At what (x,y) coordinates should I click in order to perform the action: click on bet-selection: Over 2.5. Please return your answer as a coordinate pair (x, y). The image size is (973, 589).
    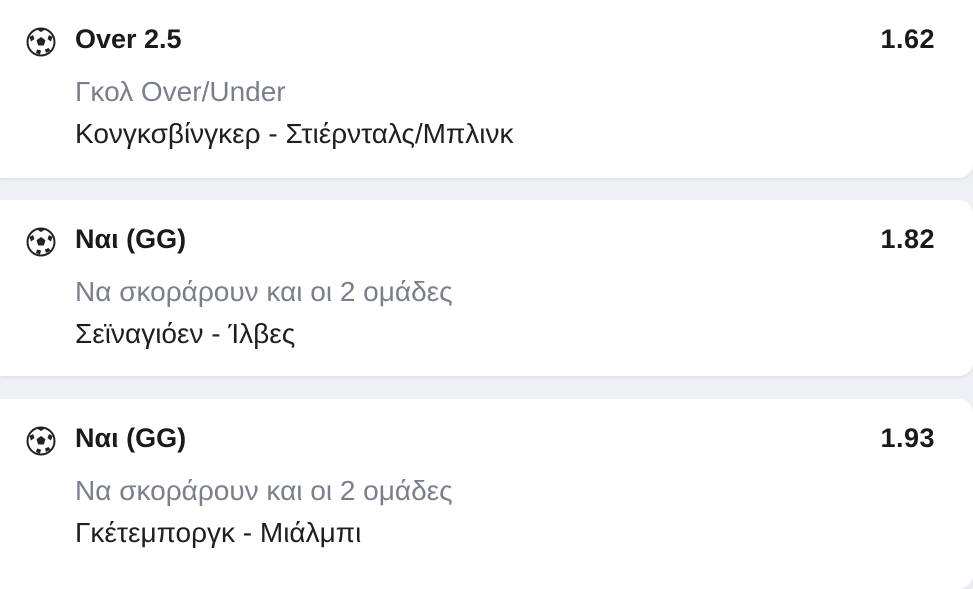
    Looking at the image, I should click on (128, 39).